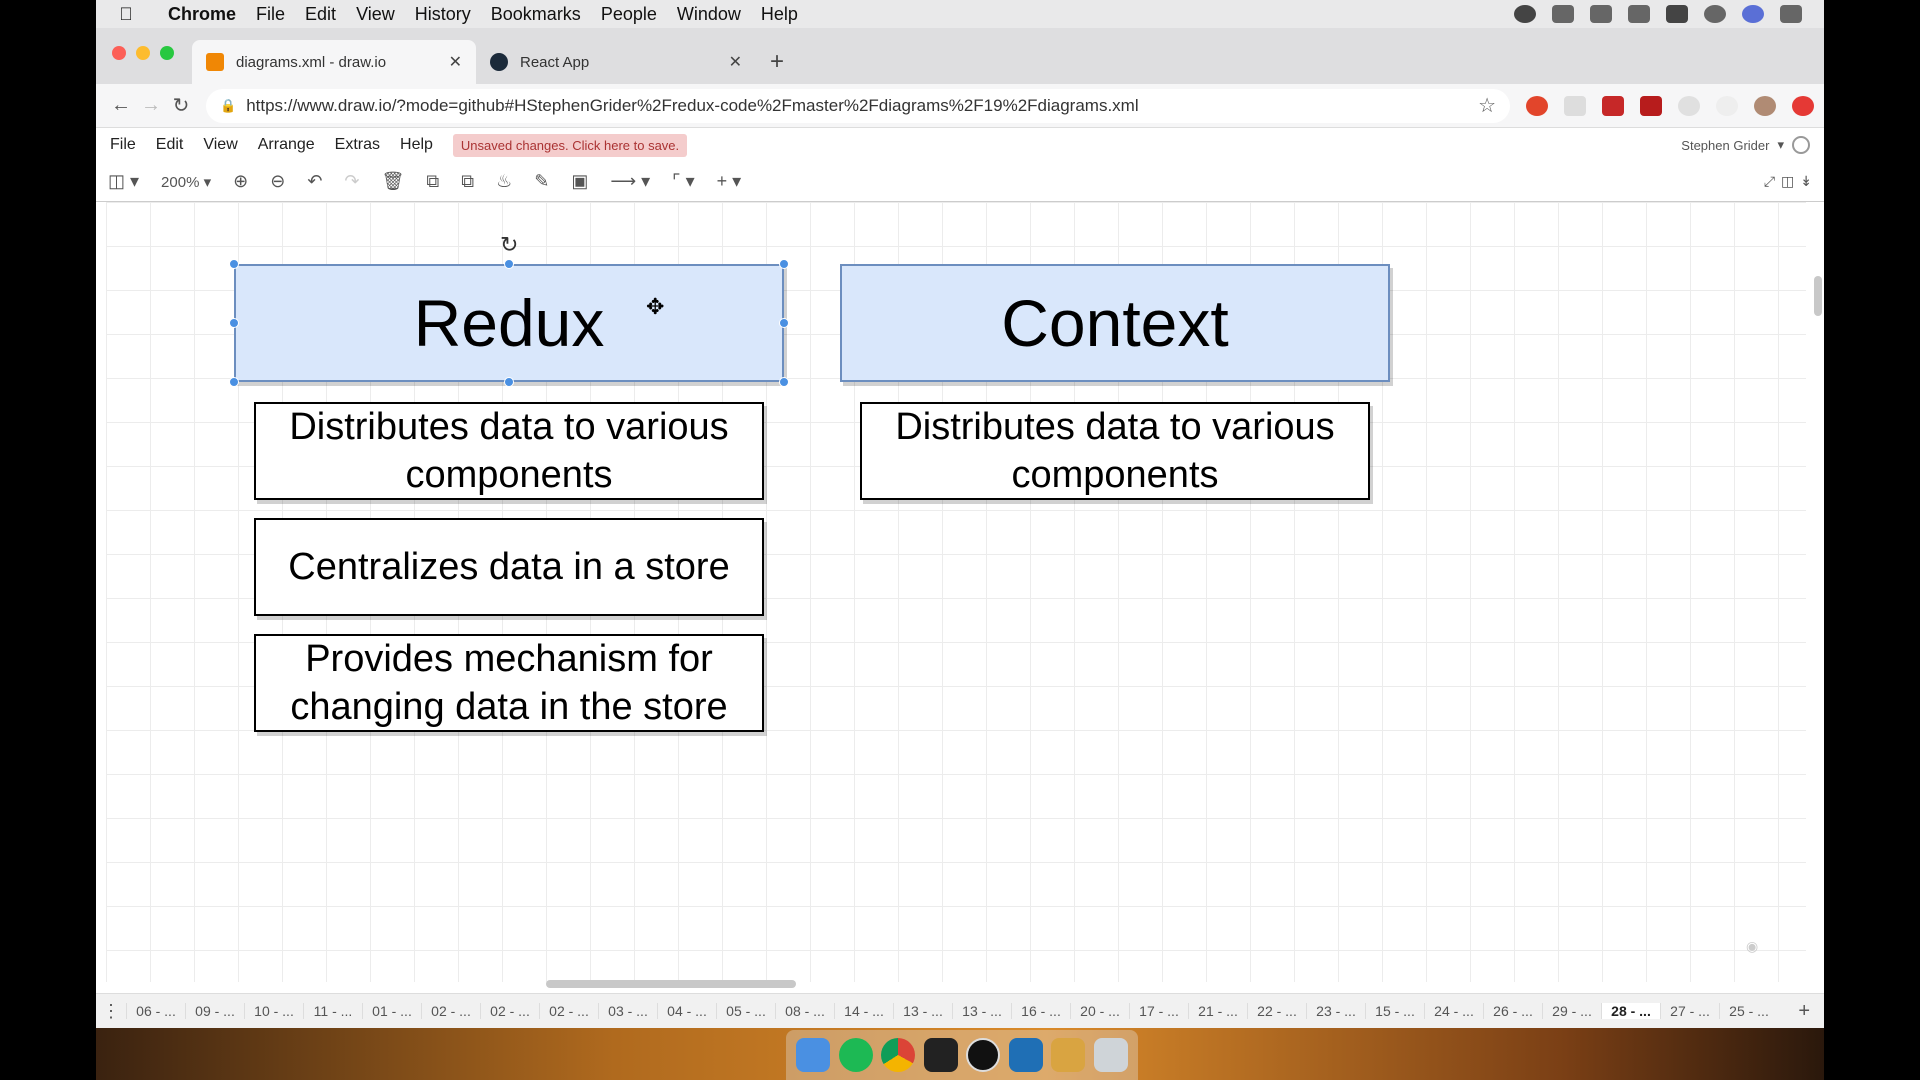 The width and height of the screenshot is (1920, 1080). I want to click on opera-icon, so click(1525, 14).